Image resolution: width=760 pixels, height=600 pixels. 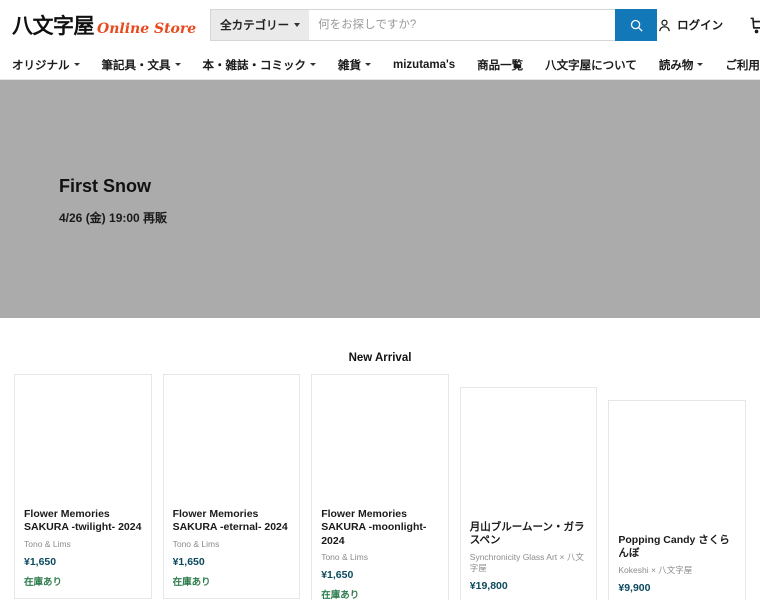 I want to click on product-vendor: Kokeshi × 八文字屋, so click(x=655, y=569).